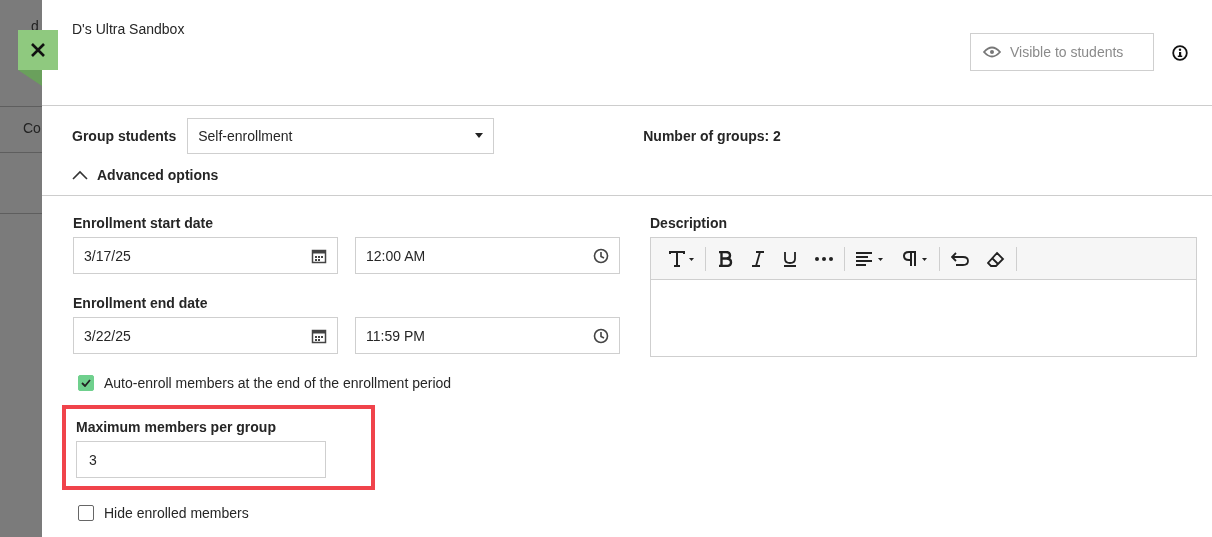 This screenshot has height=537, width=1212. I want to click on check-icon, so click(86, 383).